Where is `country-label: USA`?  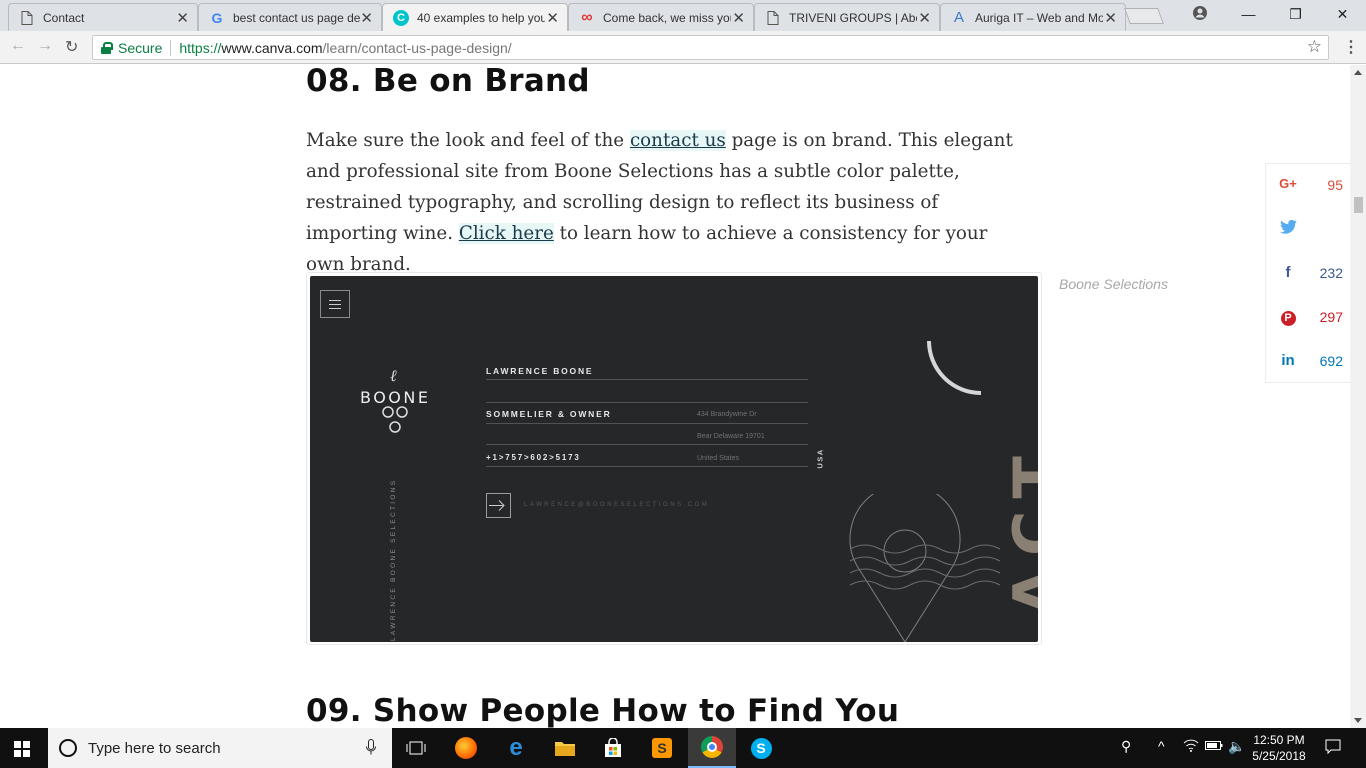
country-label: USA is located at coordinates (820, 458).